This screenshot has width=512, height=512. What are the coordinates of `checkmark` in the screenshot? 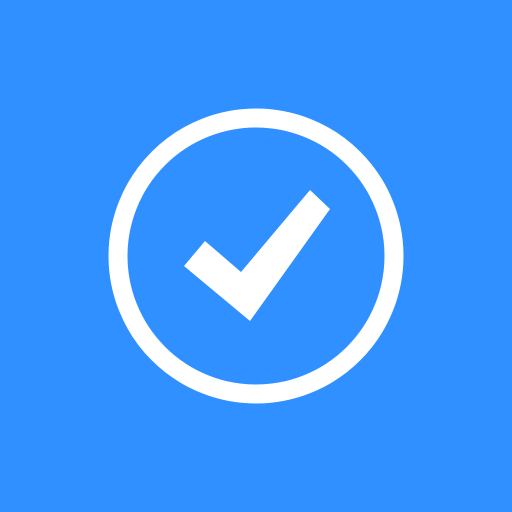 It's located at (257, 255).